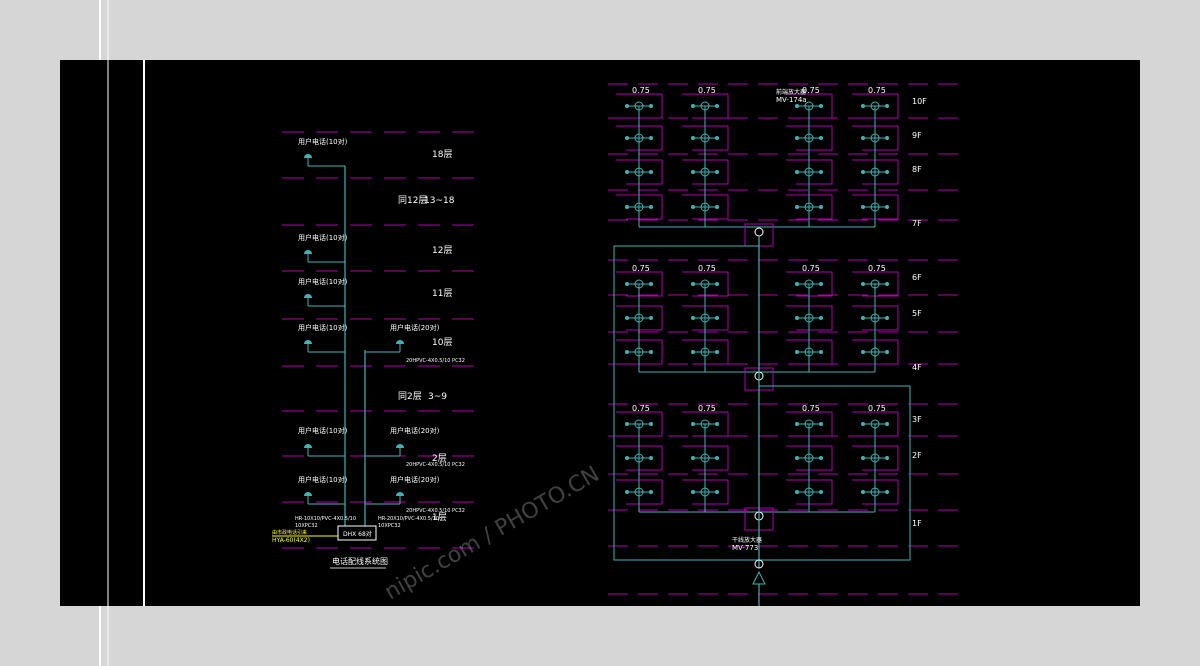 The height and width of the screenshot is (666, 1200). I want to click on floor-label-1F: 1F, so click(917, 523).